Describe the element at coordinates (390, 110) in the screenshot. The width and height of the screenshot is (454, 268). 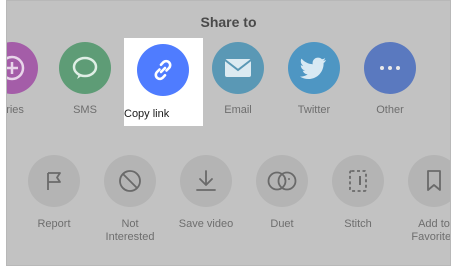
I see `share-label: Other` at that location.